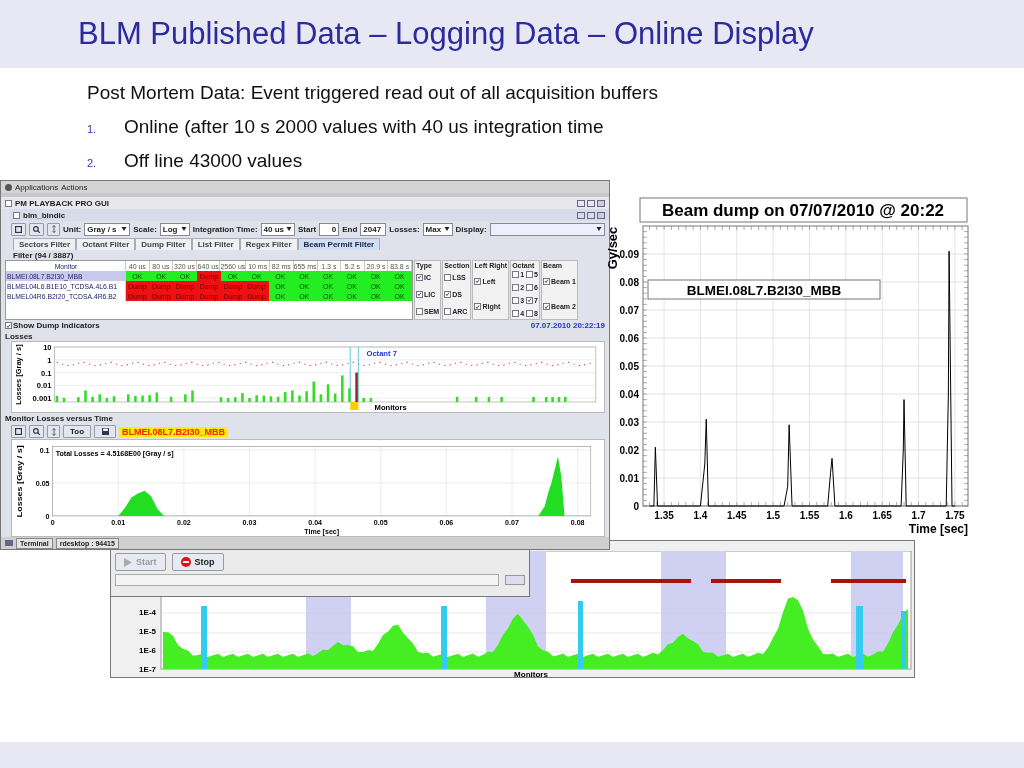  What do you see at coordinates (289, 229) in the screenshot?
I see `caret-icon` at bounding box center [289, 229].